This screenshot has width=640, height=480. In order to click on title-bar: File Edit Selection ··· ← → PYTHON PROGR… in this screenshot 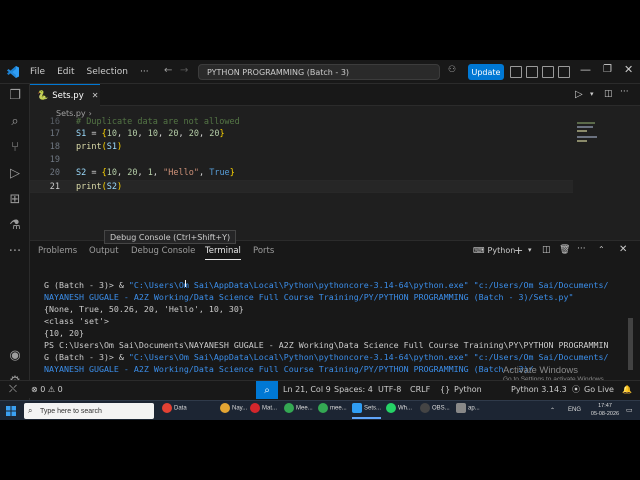, I will do `click(320, 72)`.